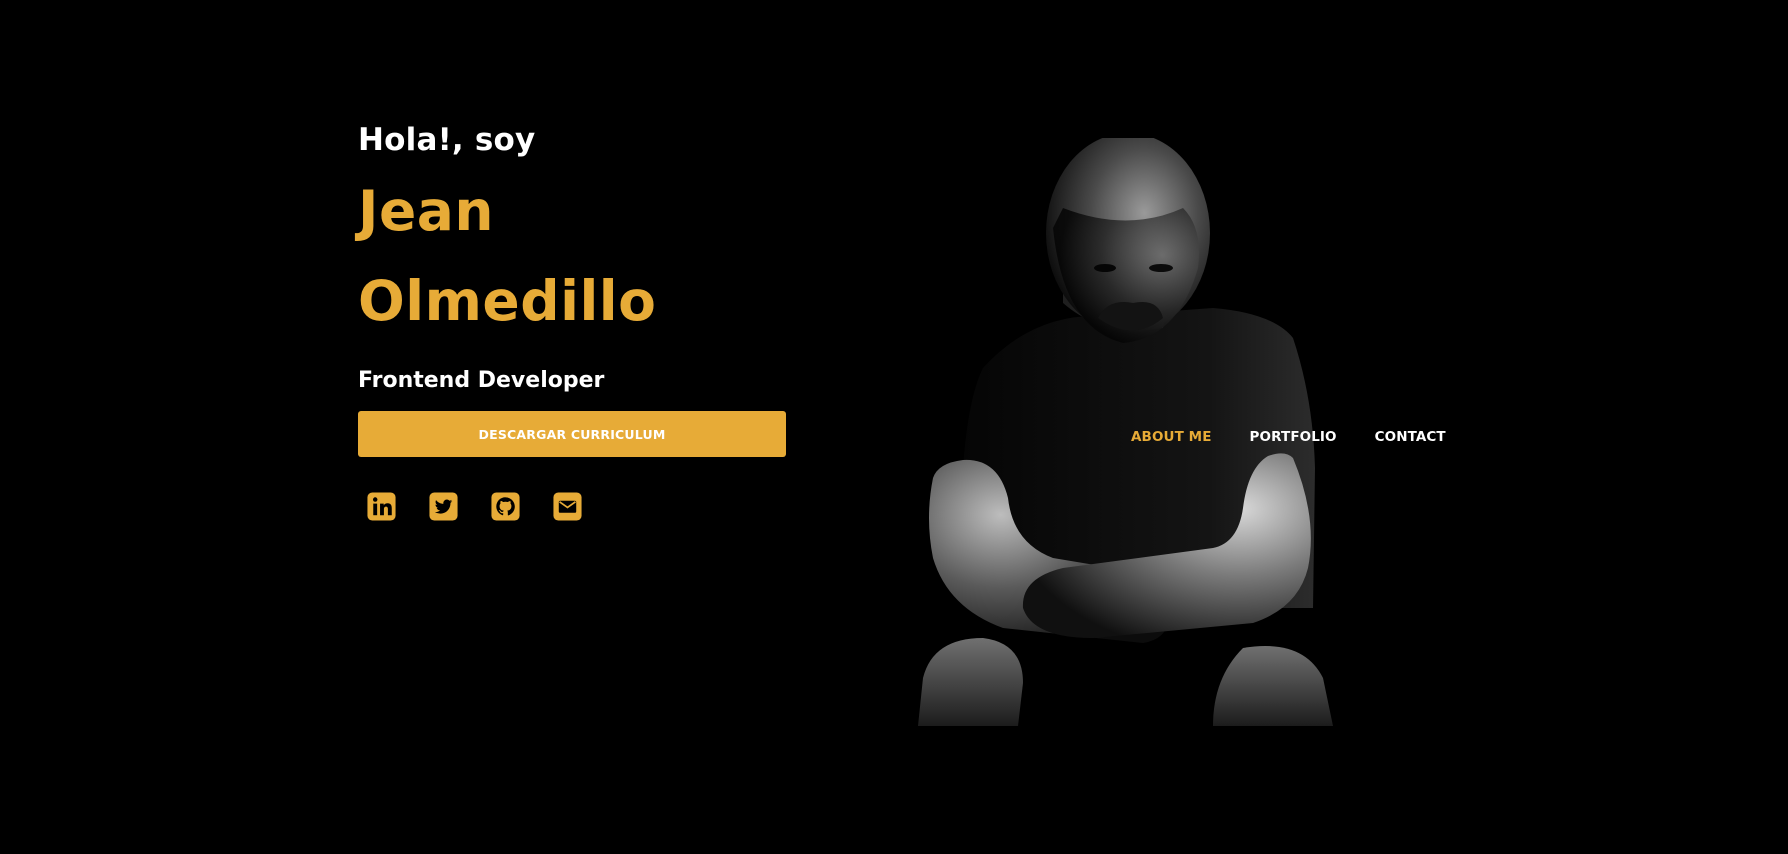 This screenshot has width=1788, height=854. What do you see at coordinates (1171, 437) in the screenshot?
I see `nav-about-me: ABOUT ME` at bounding box center [1171, 437].